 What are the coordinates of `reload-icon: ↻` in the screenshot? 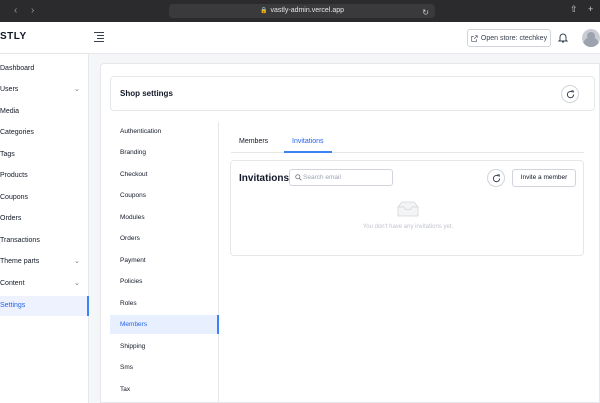 It's located at (425, 13).